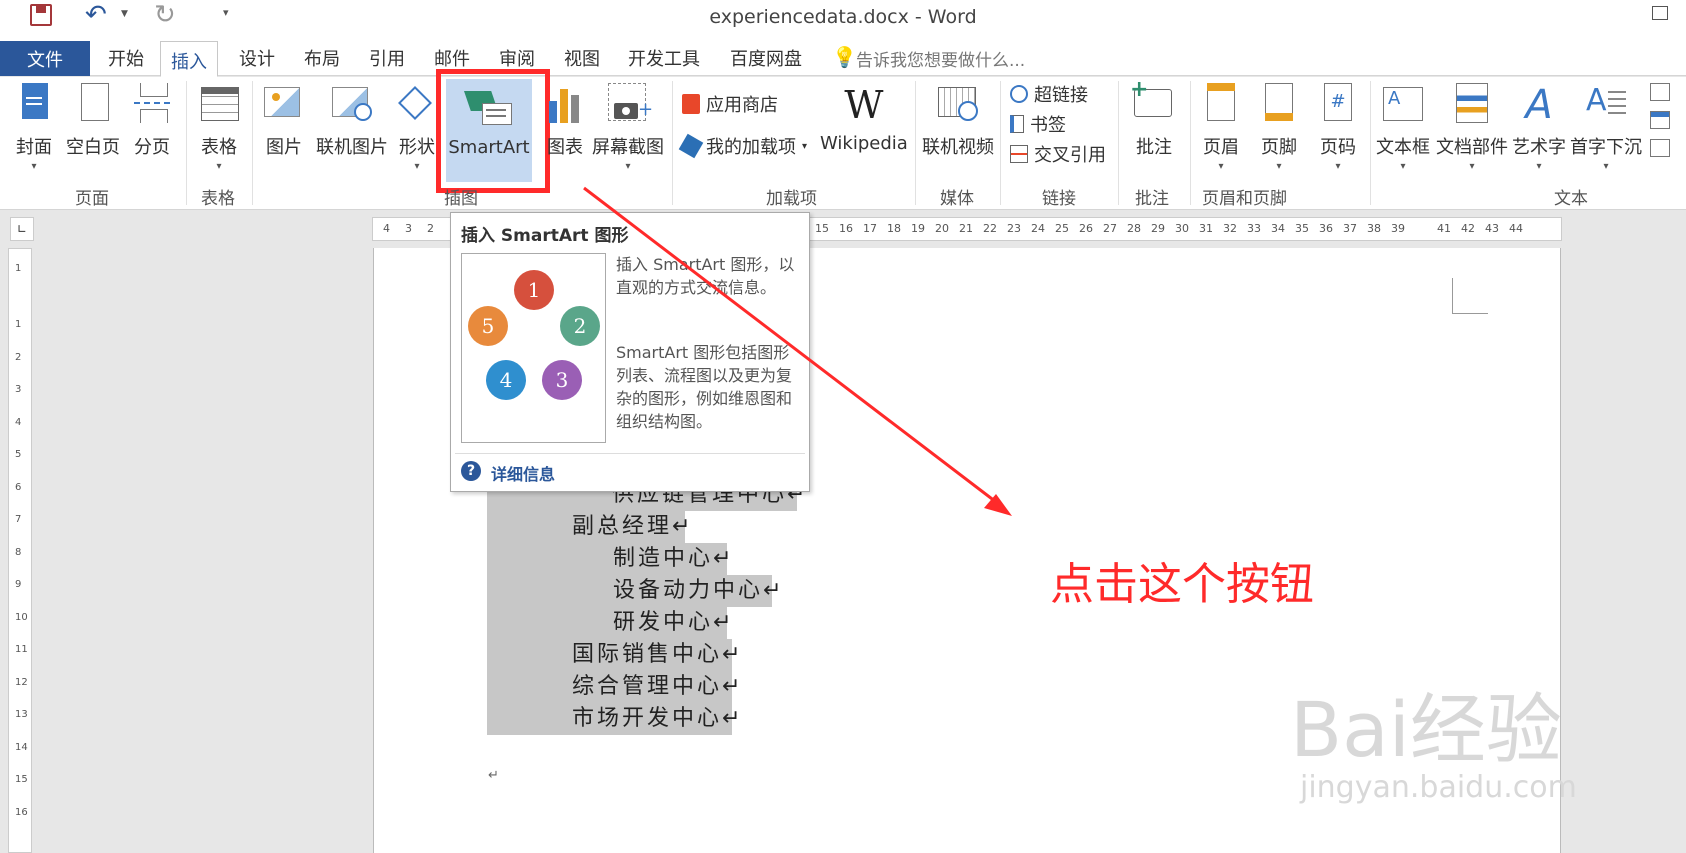 Image resolution: width=1686 pixels, height=853 pixels. Describe the element at coordinates (1426, 729) in the screenshot. I see `baidu-watermark: Bai经验` at that location.